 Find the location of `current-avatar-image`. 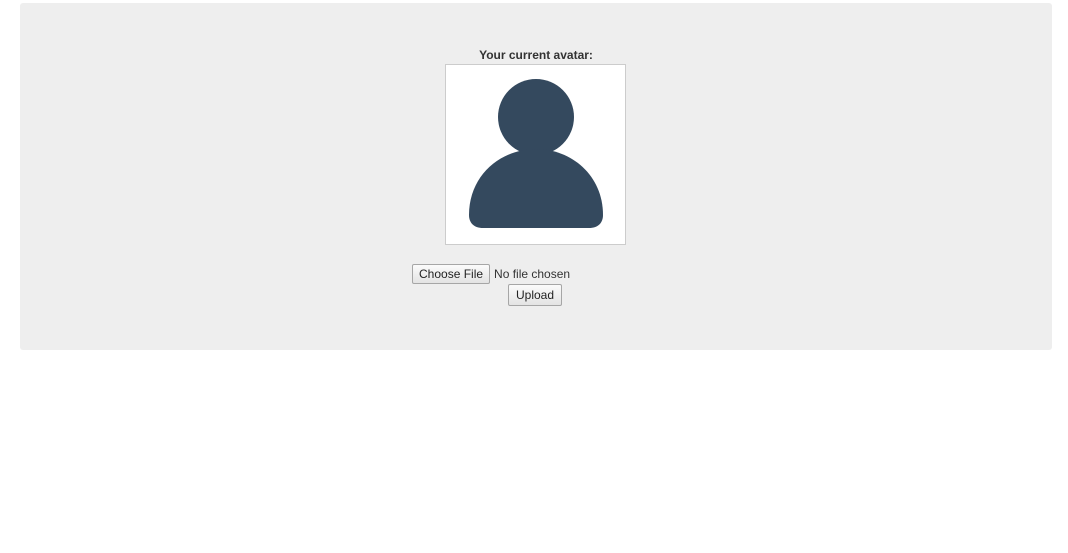

current-avatar-image is located at coordinates (535, 154).